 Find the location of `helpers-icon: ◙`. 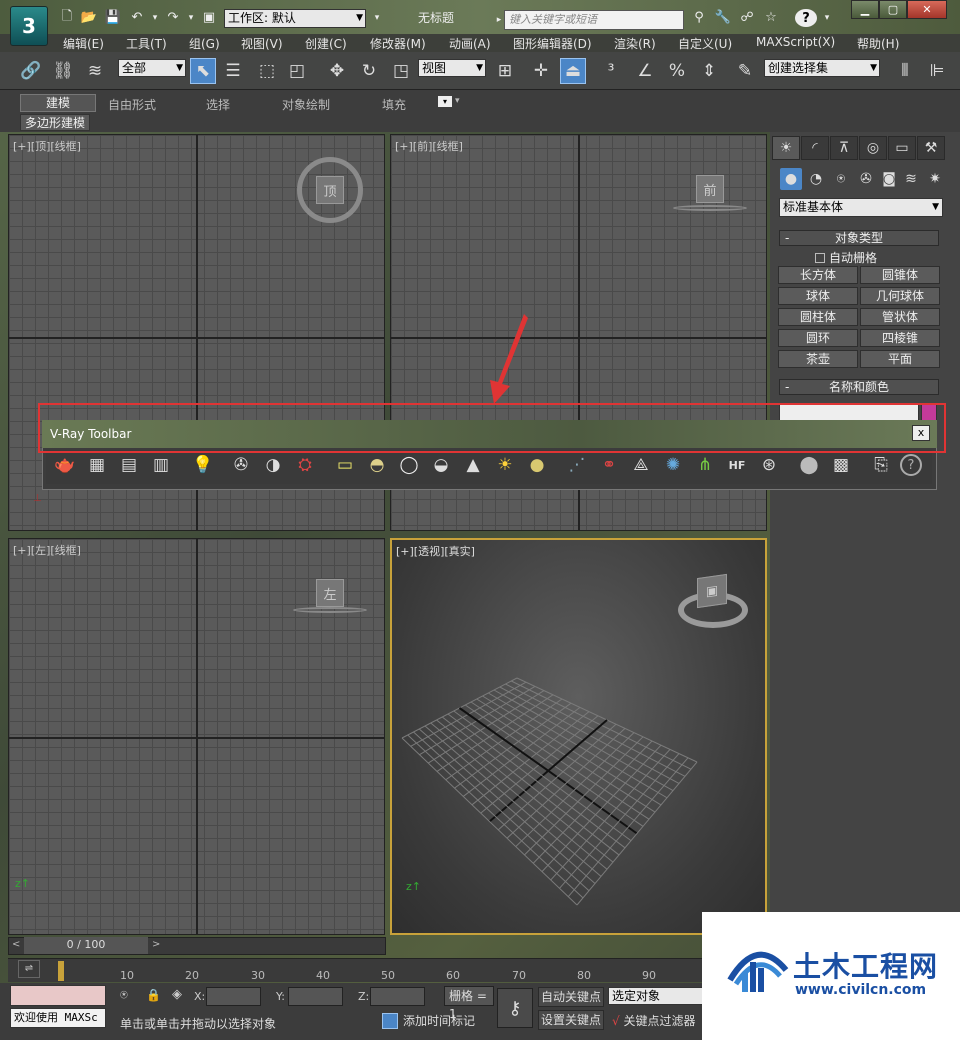

helpers-icon: ◙ is located at coordinates (889, 179).